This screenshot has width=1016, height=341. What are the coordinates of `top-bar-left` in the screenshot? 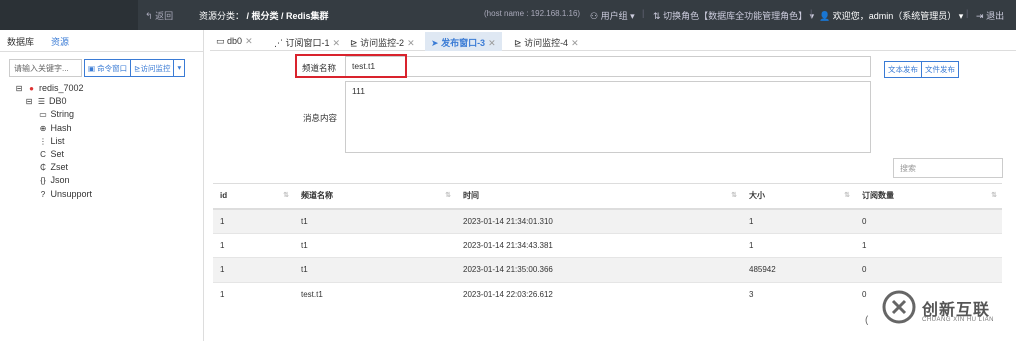 It's located at (69, 15).